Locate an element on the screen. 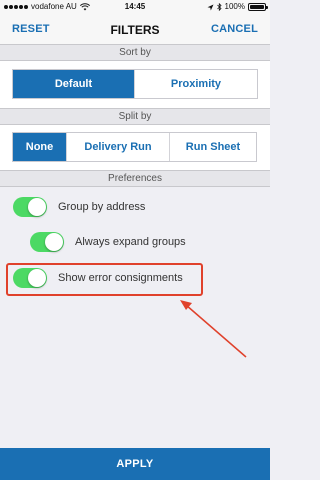 The width and height of the screenshot is (320, 480). split-option-none-label: None is located at coordinates (39, 147).